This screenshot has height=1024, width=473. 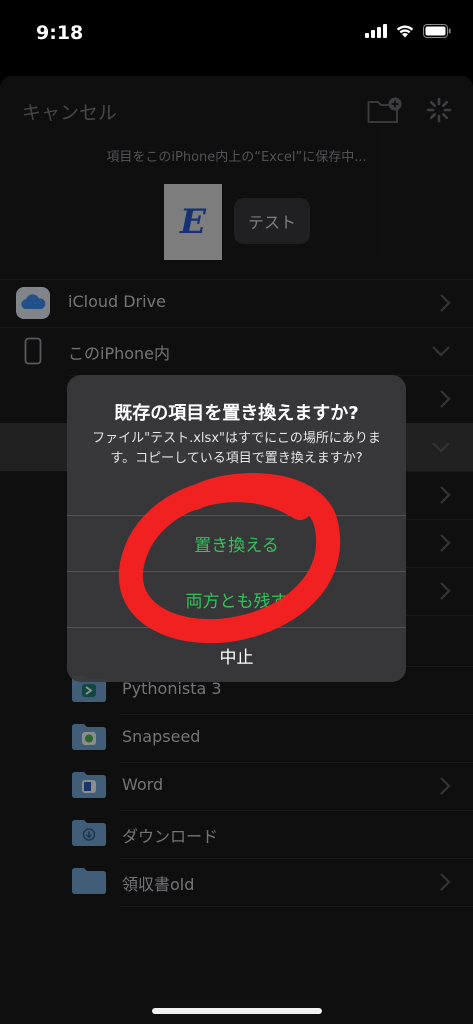 I want to click on replace-button: 置き換える, so click(x=236, y=543).